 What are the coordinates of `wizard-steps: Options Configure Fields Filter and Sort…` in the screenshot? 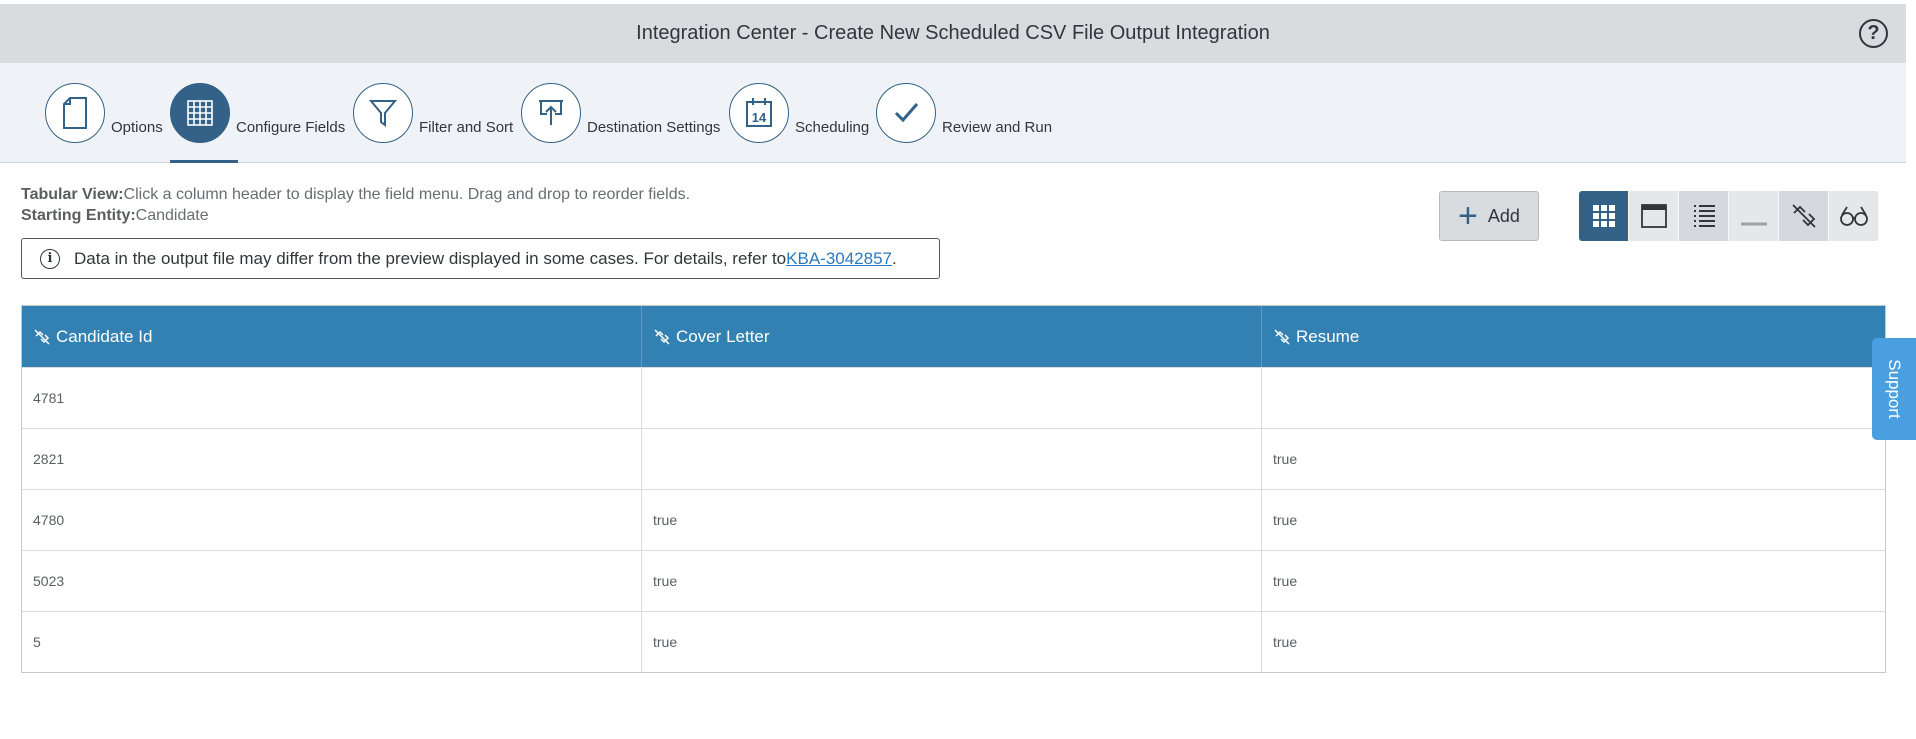 It's located at (953, 113).